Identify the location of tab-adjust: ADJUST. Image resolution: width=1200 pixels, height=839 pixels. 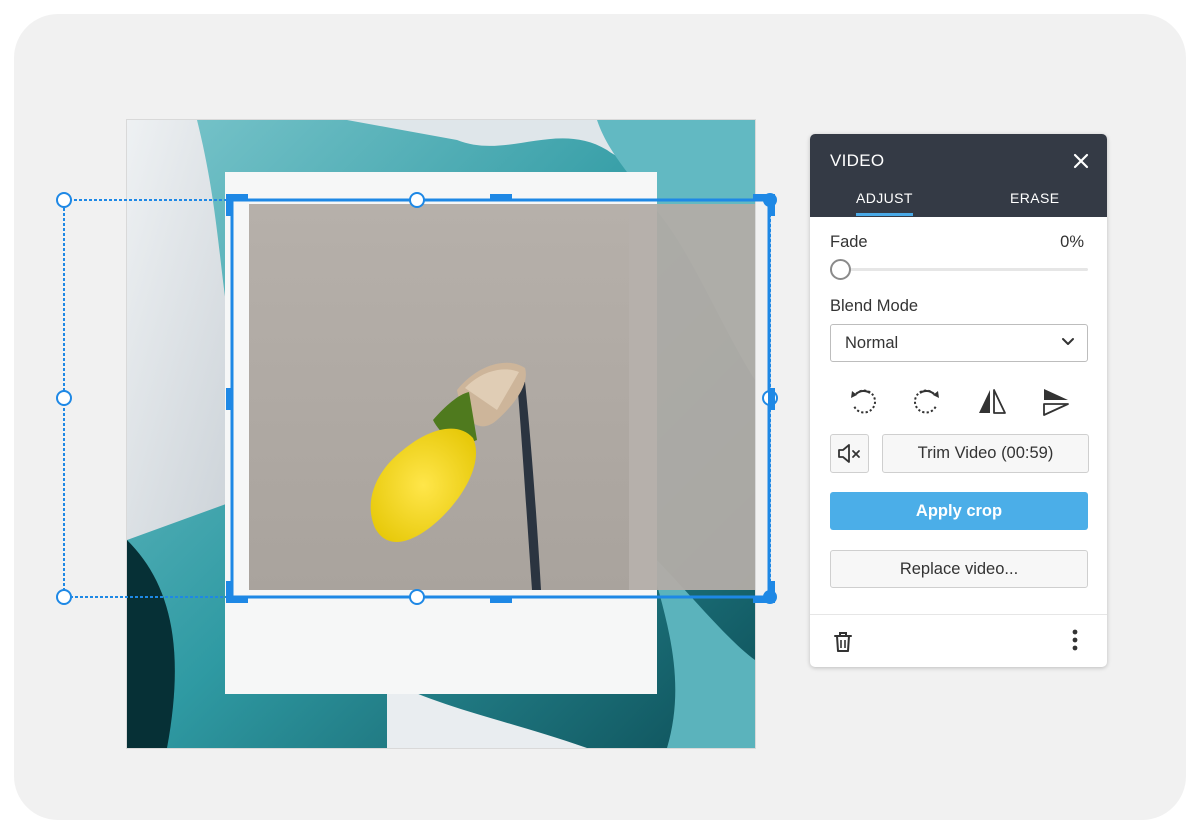
(884, 203).